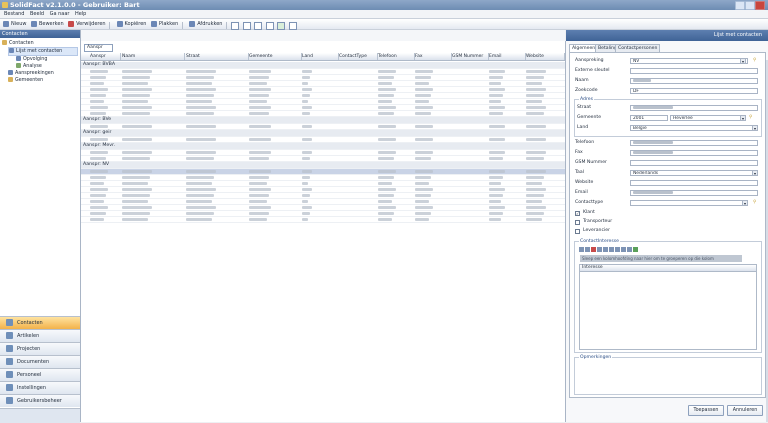 This screenshot has height=423, width=768. What do you see at coordinates (611, 249) in the screenshot?
I see `print-icon` at bounding box center [611, 249].